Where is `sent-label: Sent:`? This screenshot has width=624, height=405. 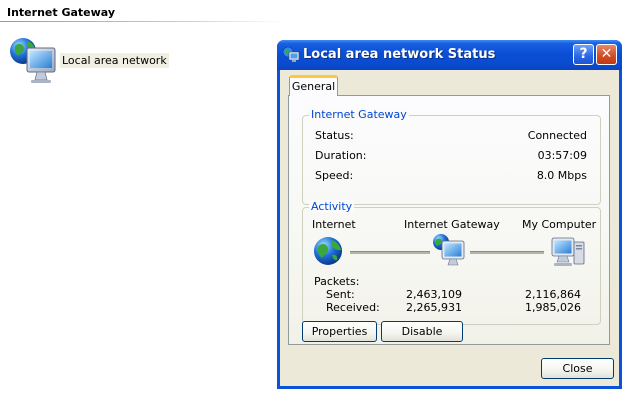
sent-label: Sent: is located at coordinates (340, 294).